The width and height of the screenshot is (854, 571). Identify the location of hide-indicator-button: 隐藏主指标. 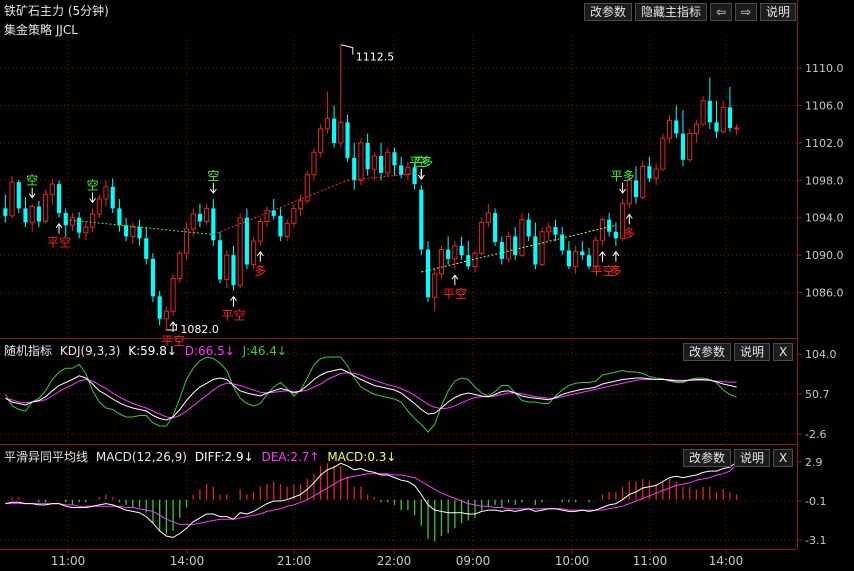
(671, 12).